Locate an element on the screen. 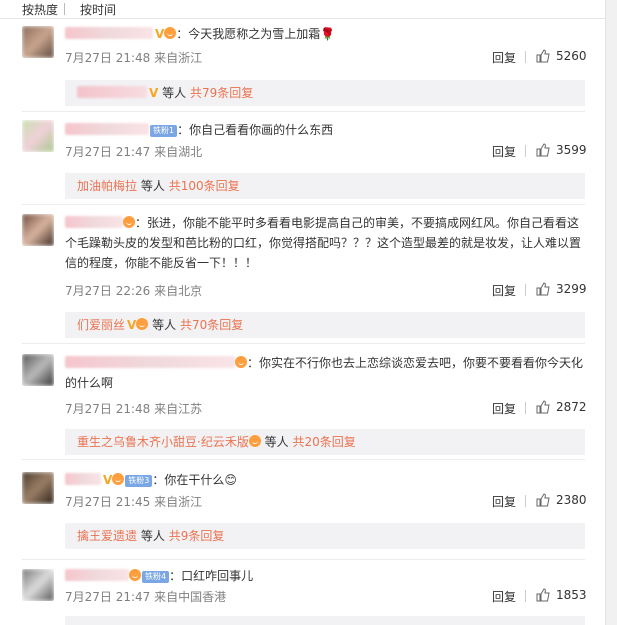 The image size is (617, 625). like-count: 3599 is located at coordinates (571, 150).